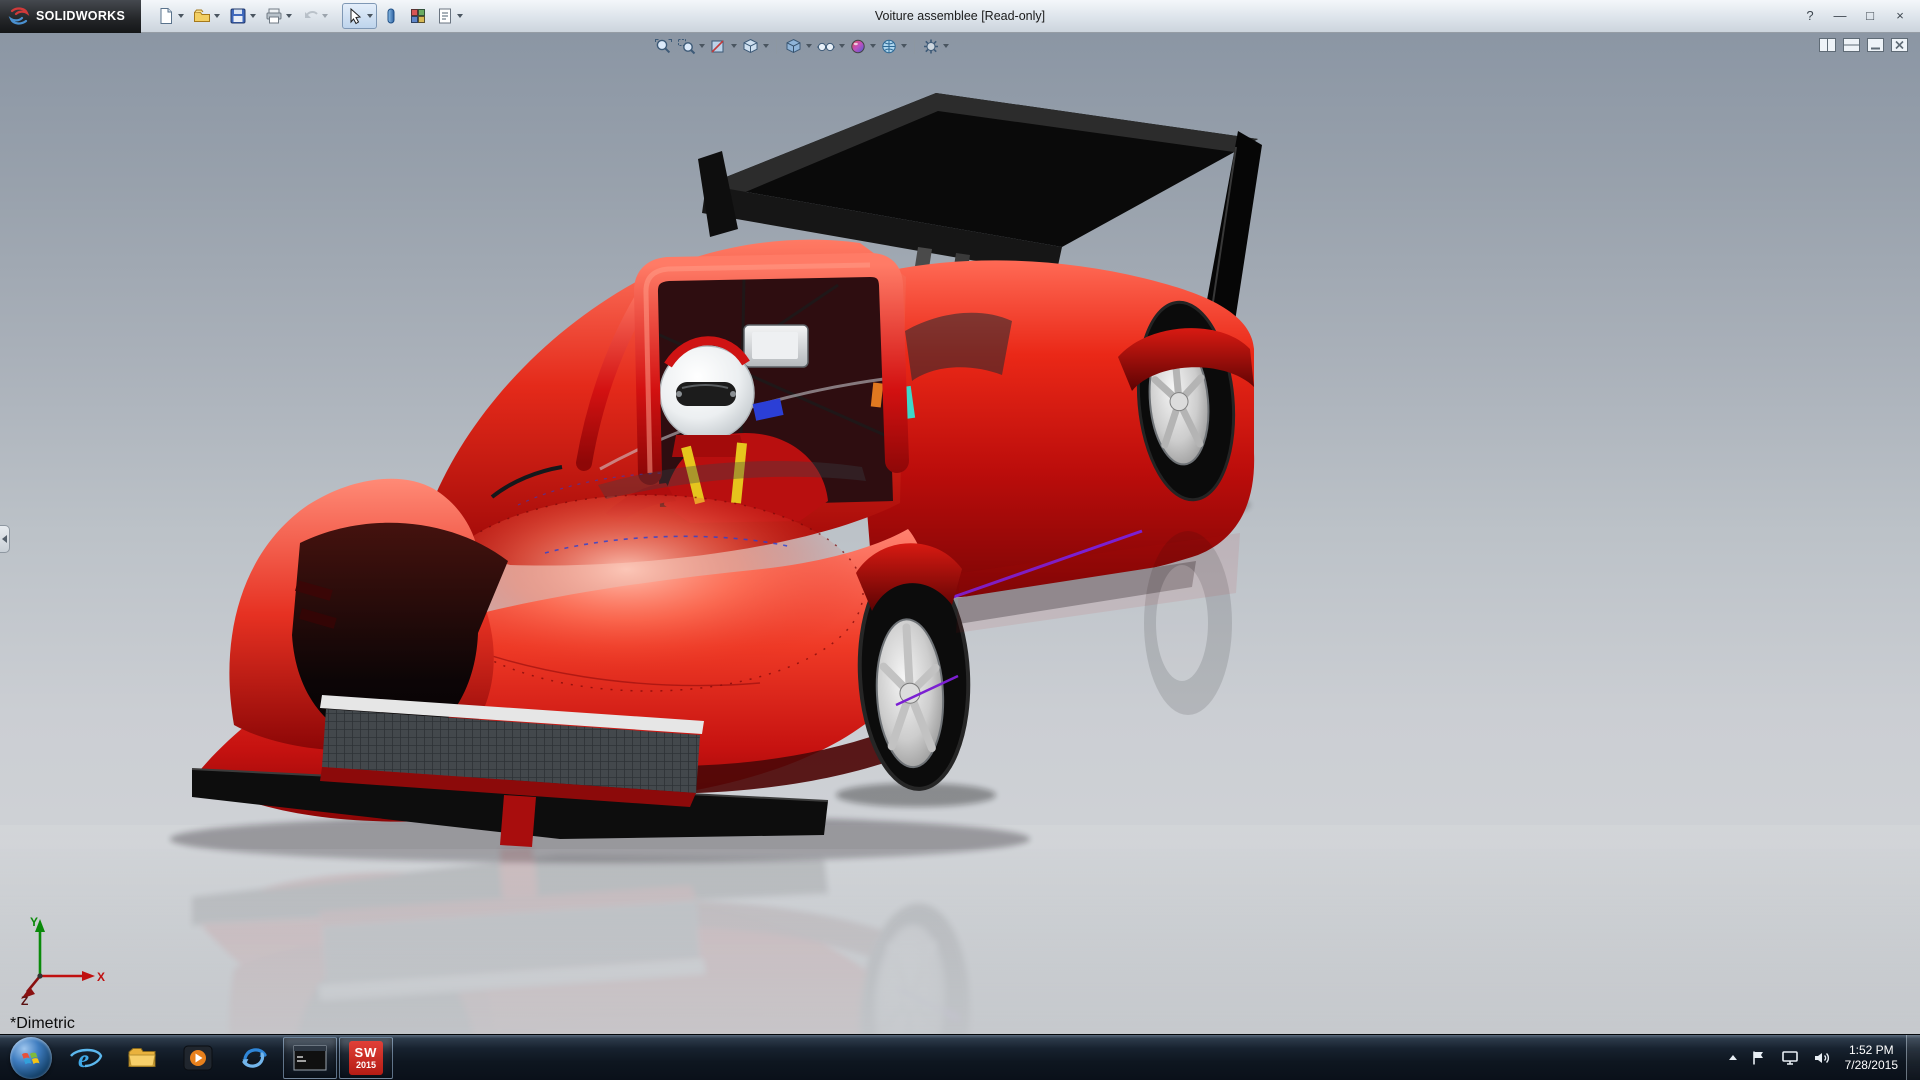 The image size is (1920, 1080). I want to click on z-axis-label: Z, so click(24, 1000).